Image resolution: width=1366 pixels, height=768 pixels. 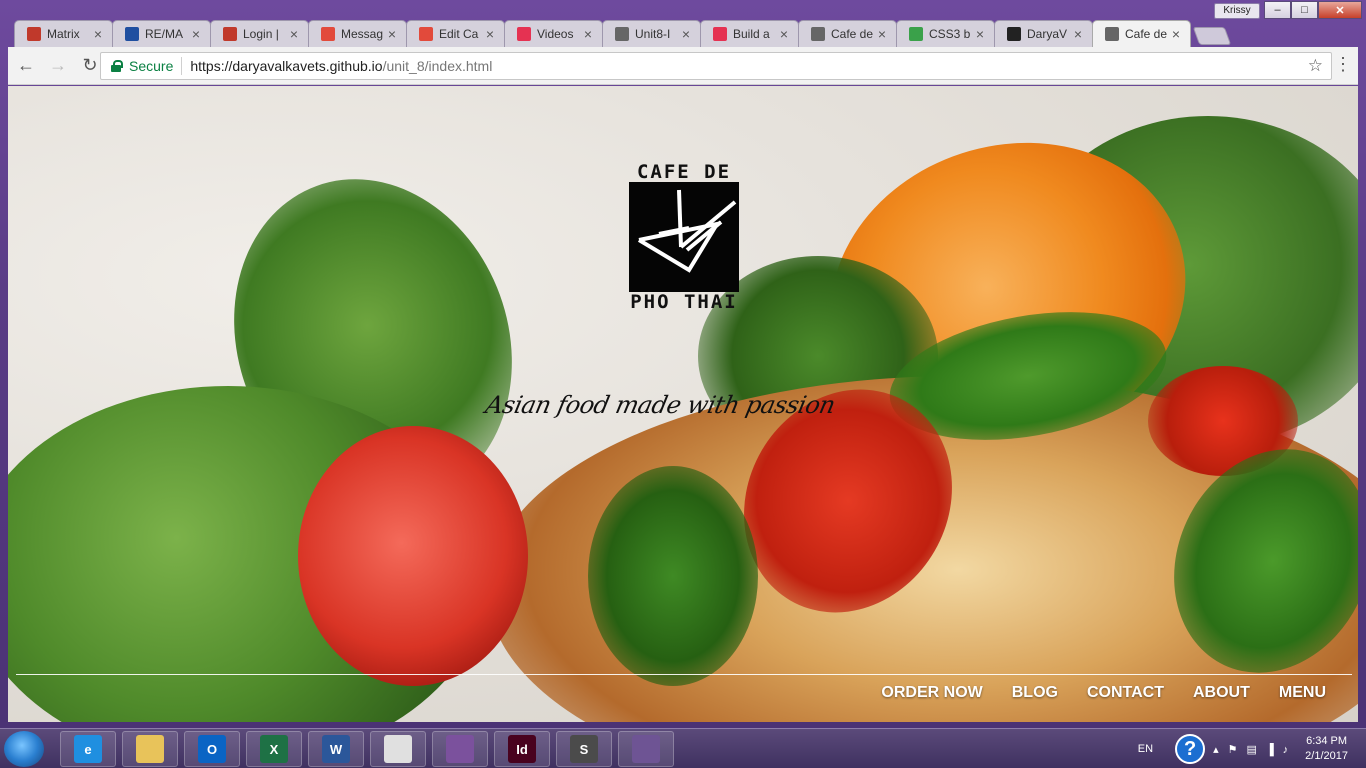 I want to click on tab-title: Unit8-I, so click(x=653, y=34).